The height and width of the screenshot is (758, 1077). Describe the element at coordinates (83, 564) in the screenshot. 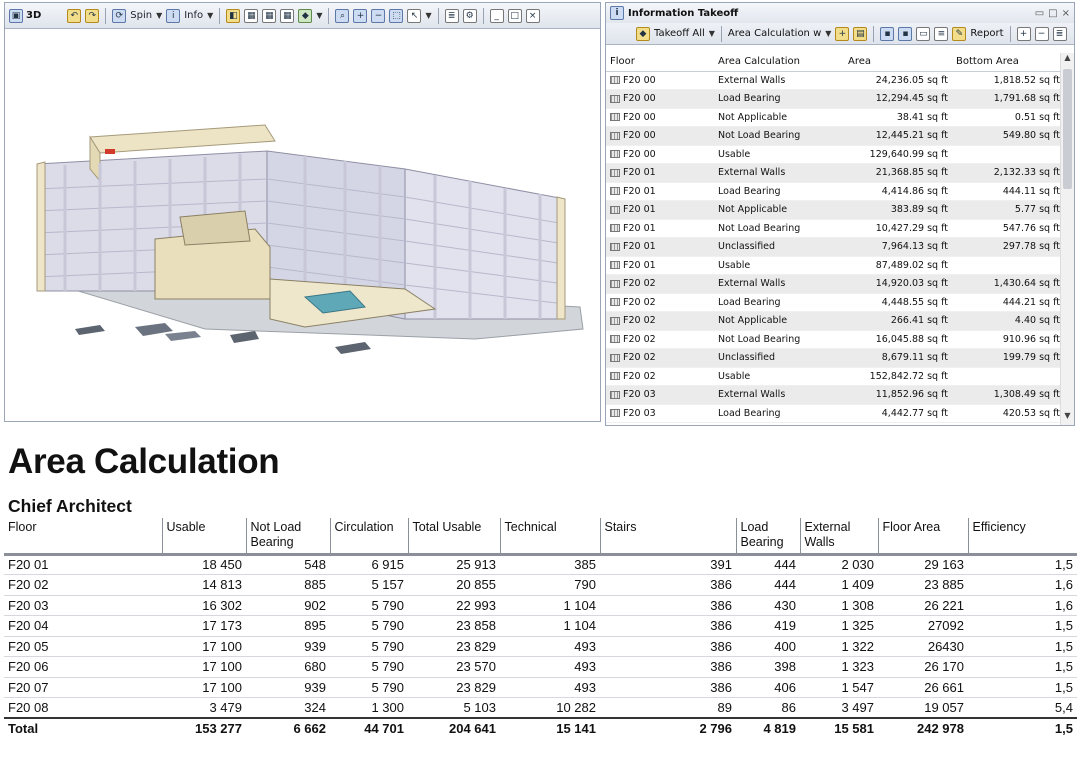

I see `report-cell: F20 01` at that location.